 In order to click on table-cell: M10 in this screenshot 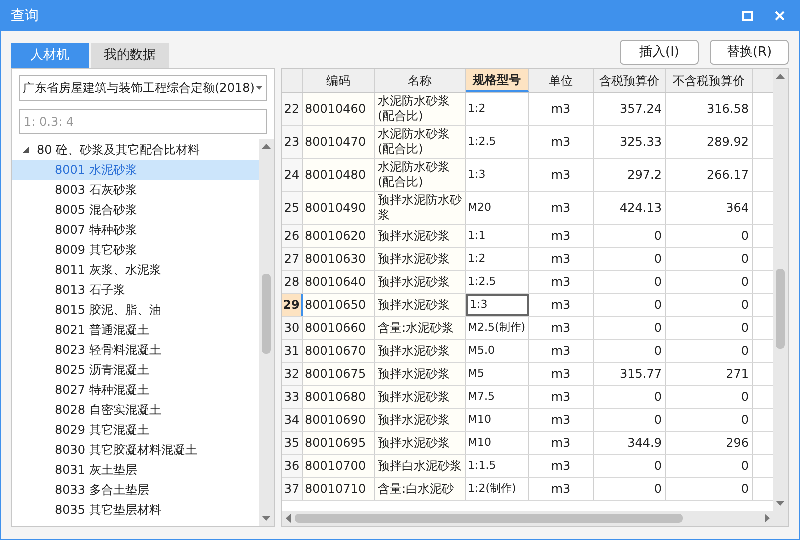, I will do `click(497, 443)`.